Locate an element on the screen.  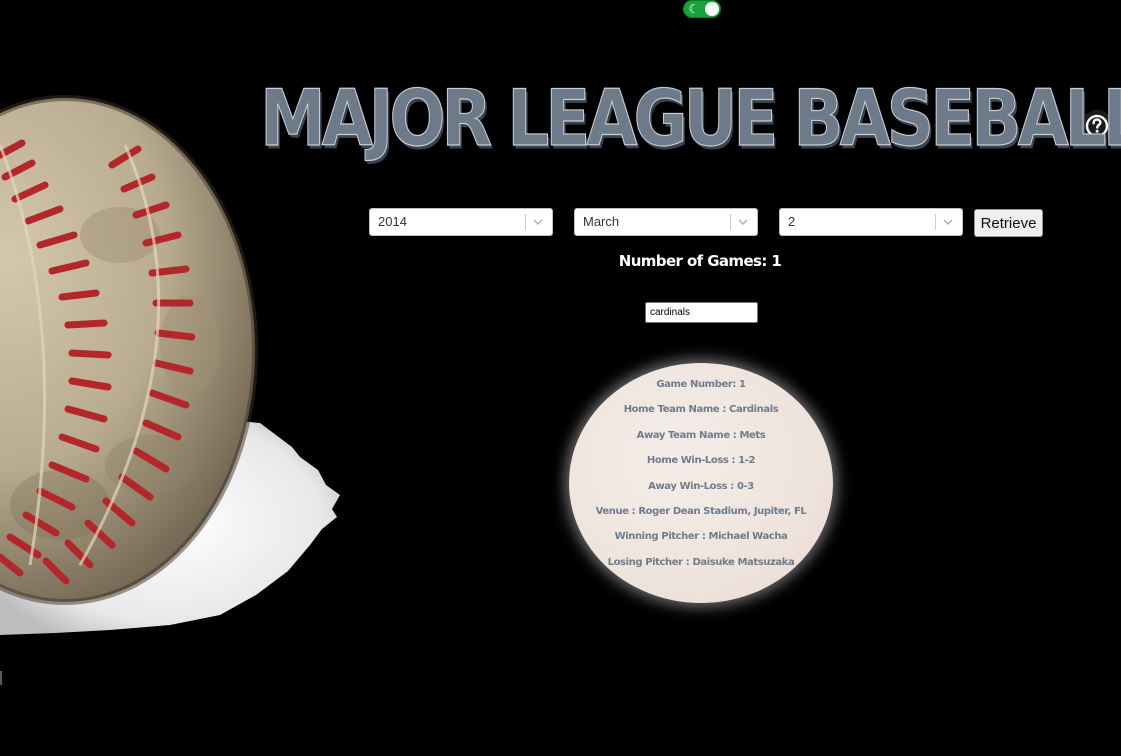
toggle-knob is located at coordinates (712, 9).